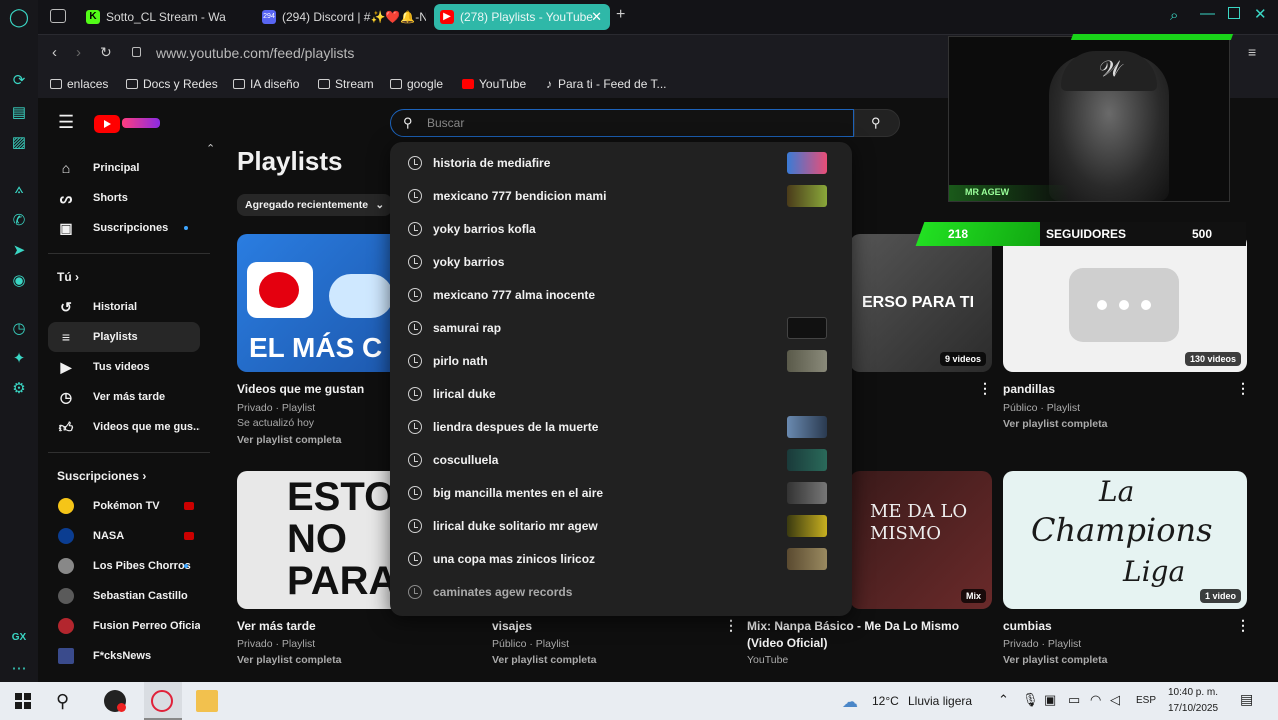 Image resolution: width=1278 pixels, height=720 pixels. What do you see at coordinates (124, 337) in the screenshot?
I see `sidebar-item-playlists: ≡ Playlists` at bounding box center [124, 337].